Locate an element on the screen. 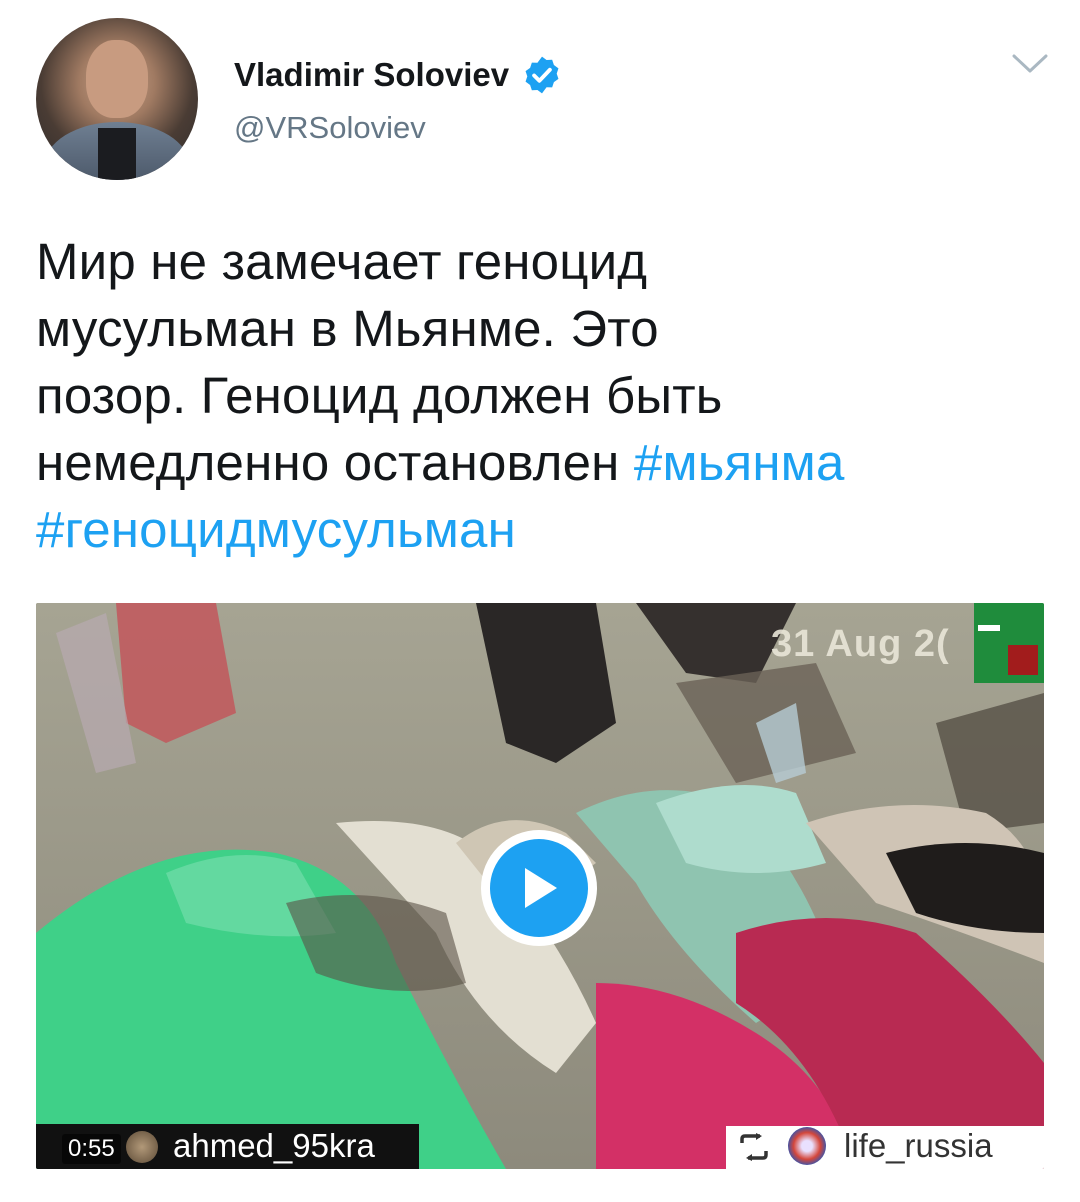  logo-white-stripe is located at coordinates (989, 628).